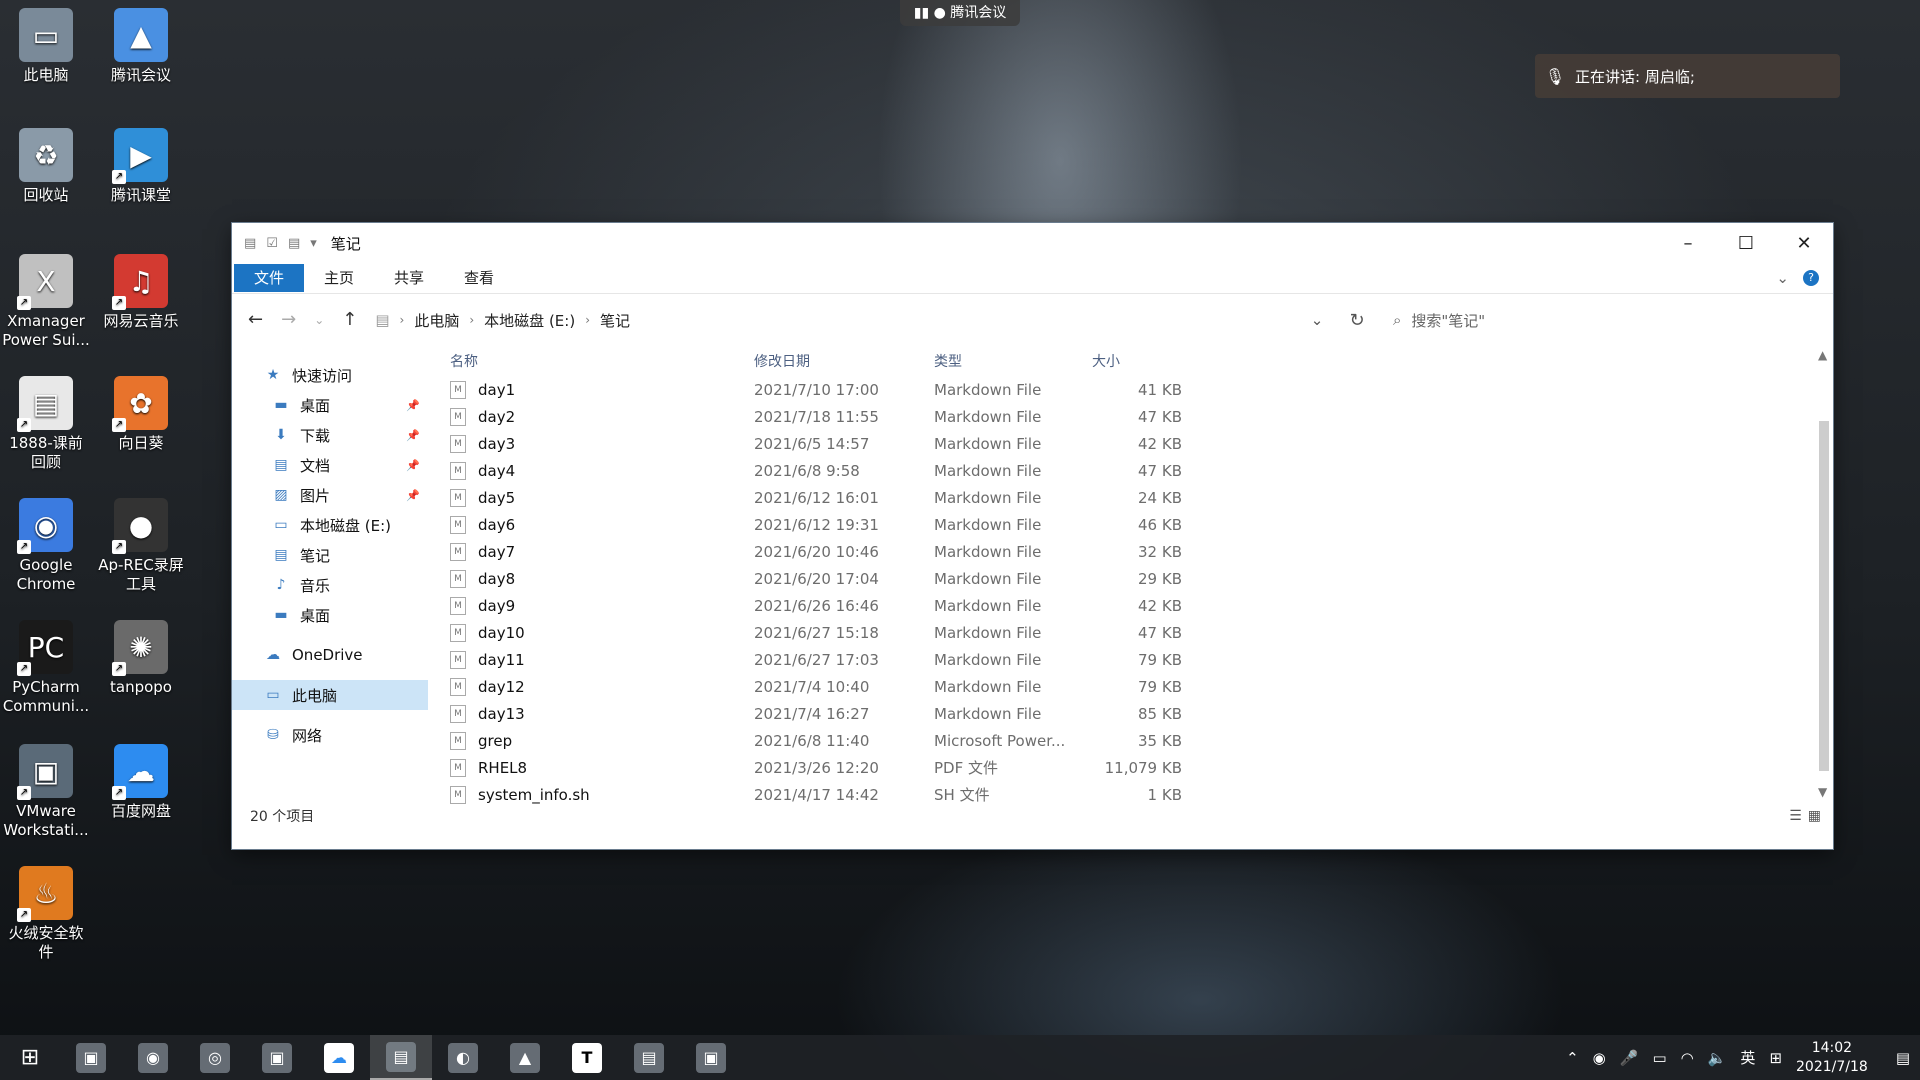 The image size is (1920, 1080). Describe the element at coordinates (1804, 243) in the screenshot. I see `close-button: ✕` at that location.